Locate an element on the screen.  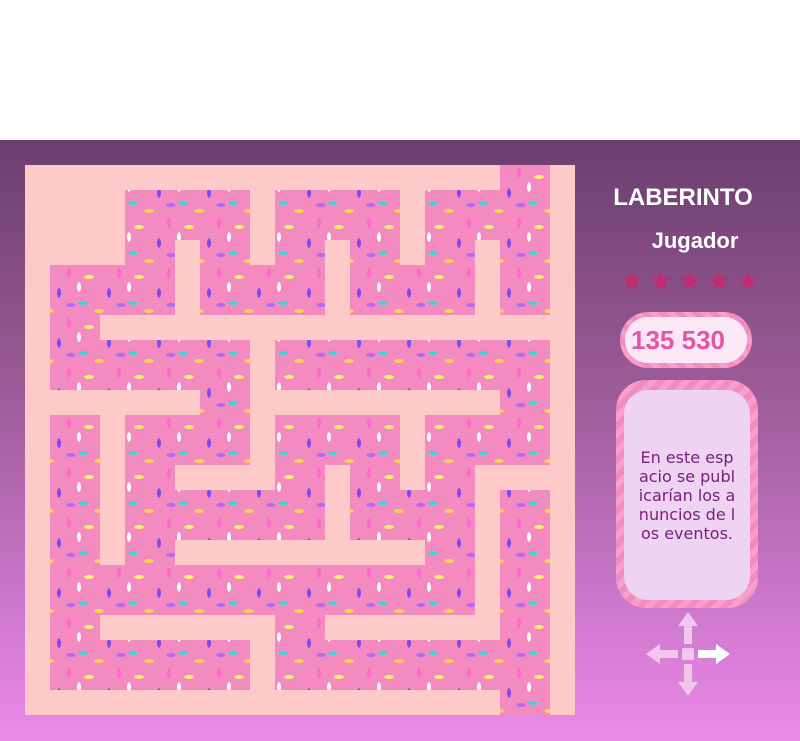
arrow-left-icon is located at coordinates (662, 654).